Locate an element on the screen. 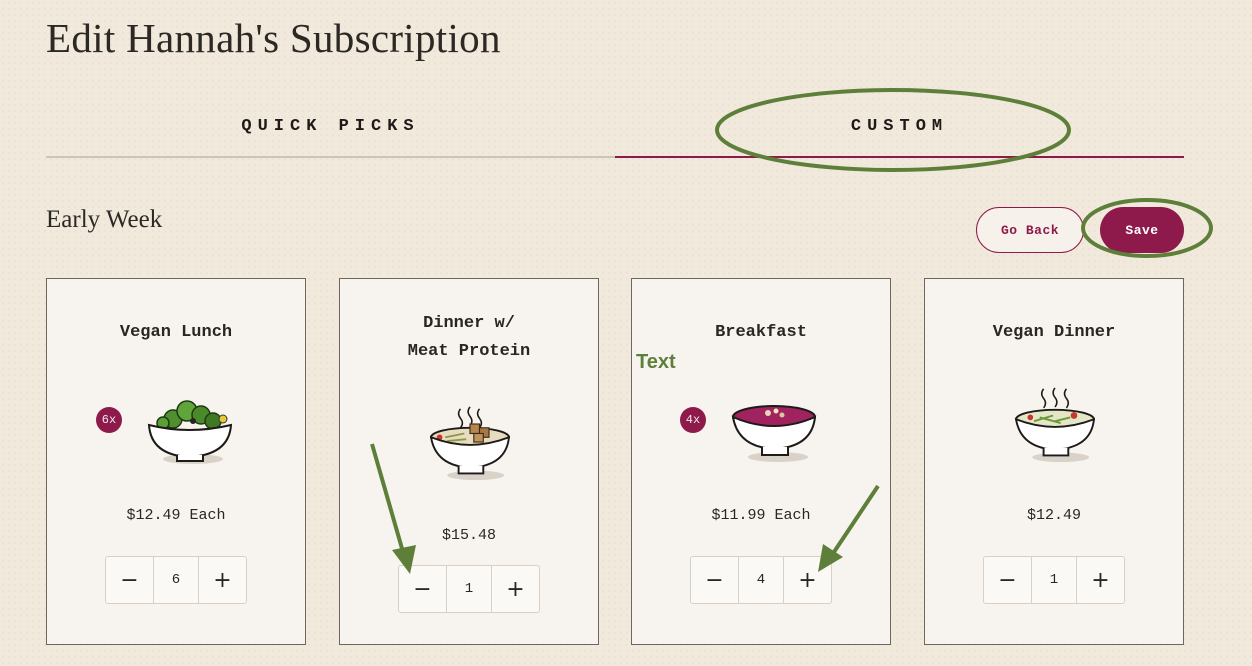 This screenshot has width=1252, height=666. meal-title: Breakfast is located at coordinates (761, 332).